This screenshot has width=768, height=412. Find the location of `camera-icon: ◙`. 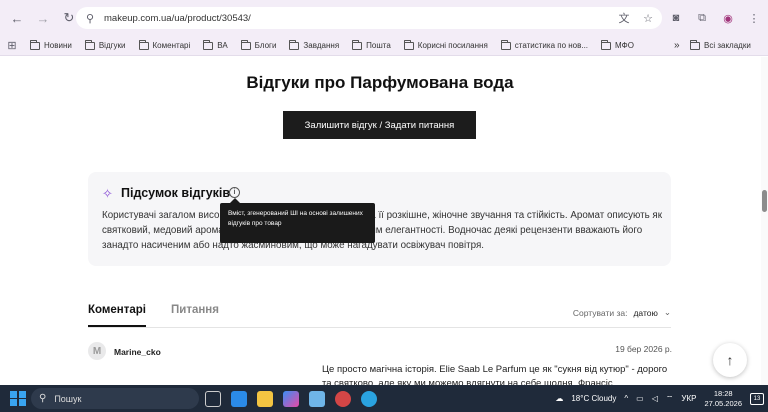

camera-icon: ◙ is located at coordinates (676, 18).